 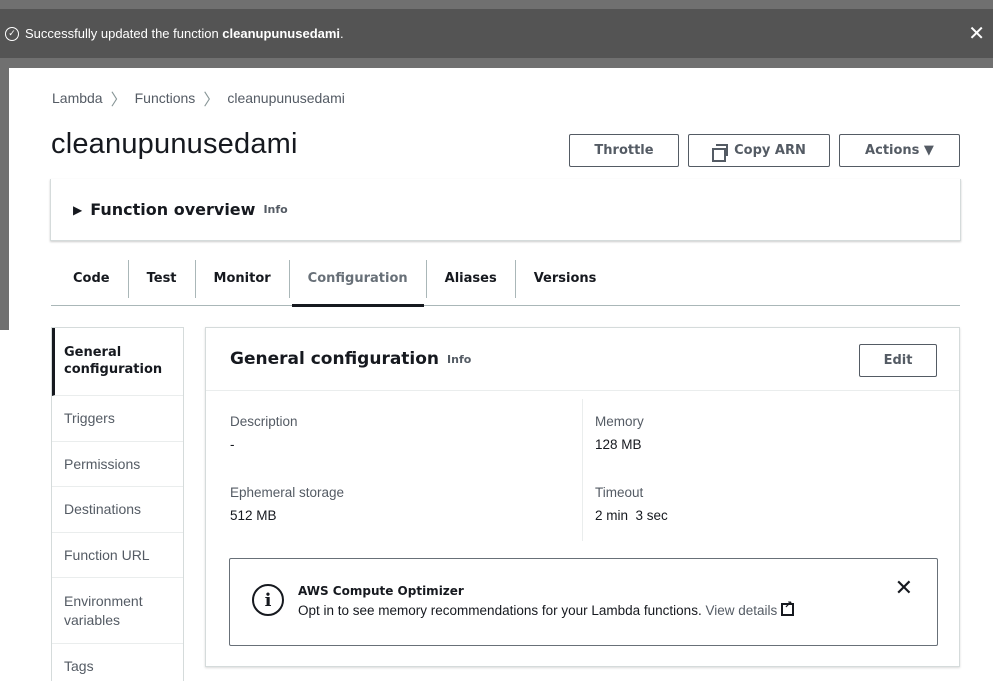 What do you see at coordinates (264, 421) in the screenshot?
I see `description-label: Description` at bounding box center [264, 421].